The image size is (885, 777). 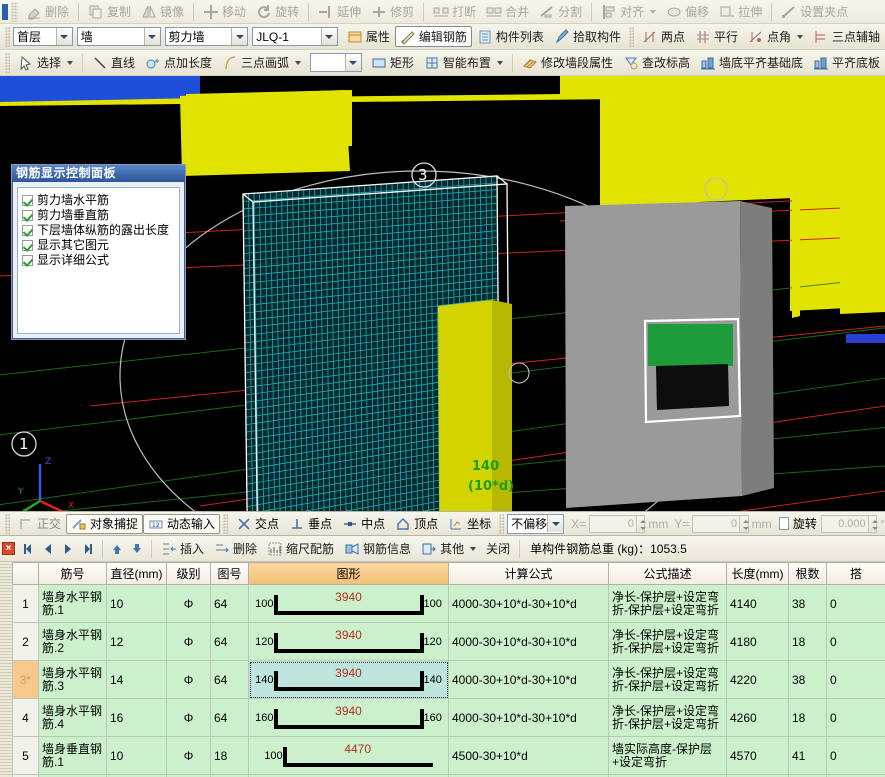 What do you see at coordinates (528, 755) in the screenshot?
I see `rebar-formula: 4500-30+10*d` at bounding box center [528, 755].